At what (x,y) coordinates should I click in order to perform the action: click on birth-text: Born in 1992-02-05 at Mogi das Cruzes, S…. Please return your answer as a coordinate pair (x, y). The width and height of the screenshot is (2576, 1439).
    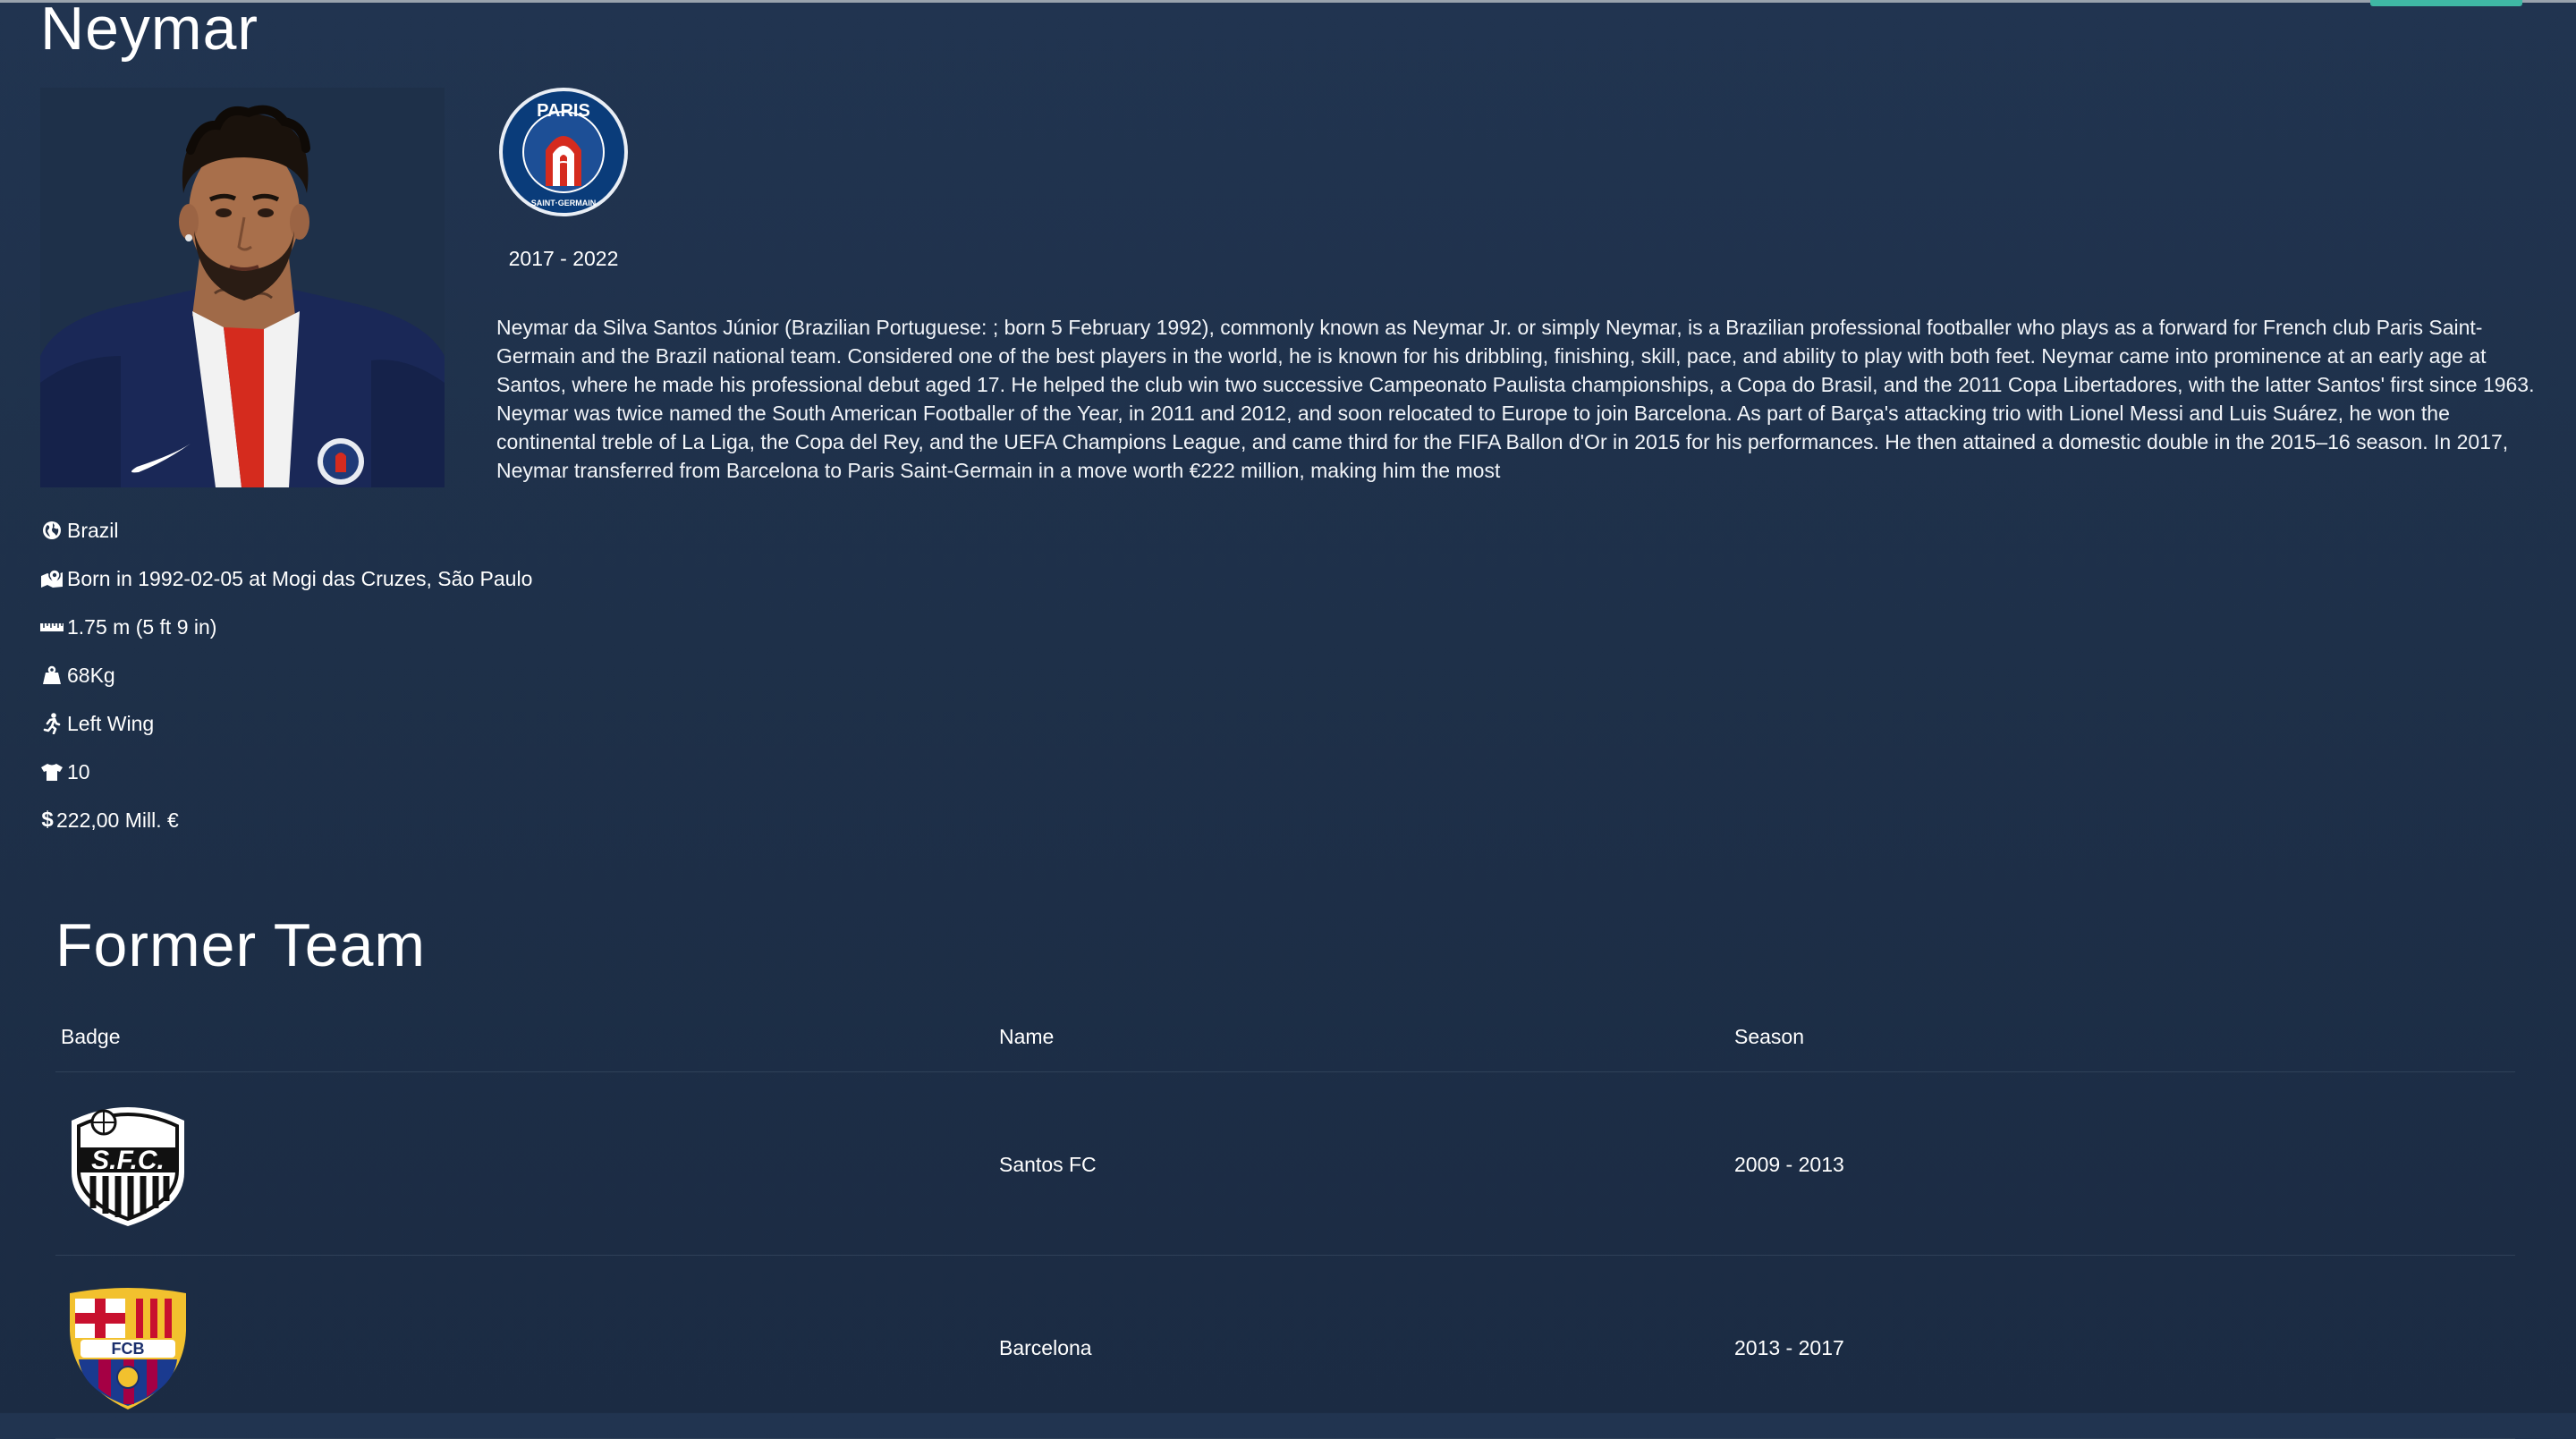
    Looking at the image, I should click on (300, 578).